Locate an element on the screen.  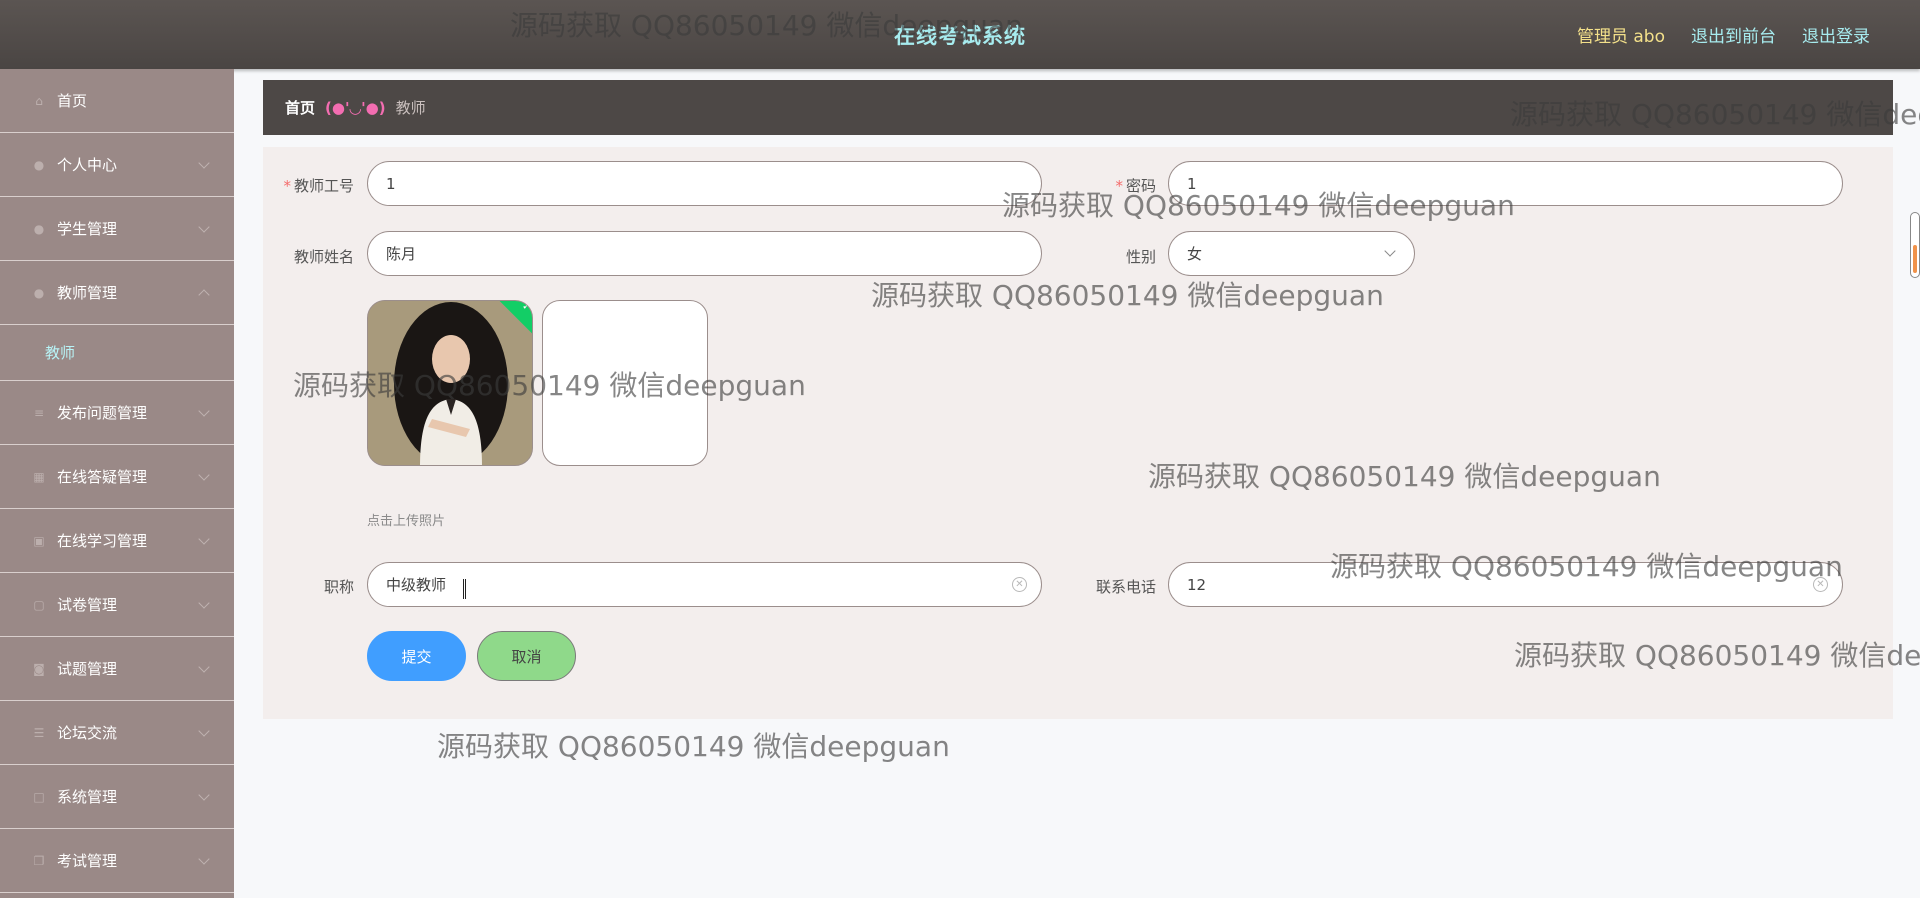
breadcrumb: 首页 (●'◡'●) 教师 is located at coordinates (1078, 107).